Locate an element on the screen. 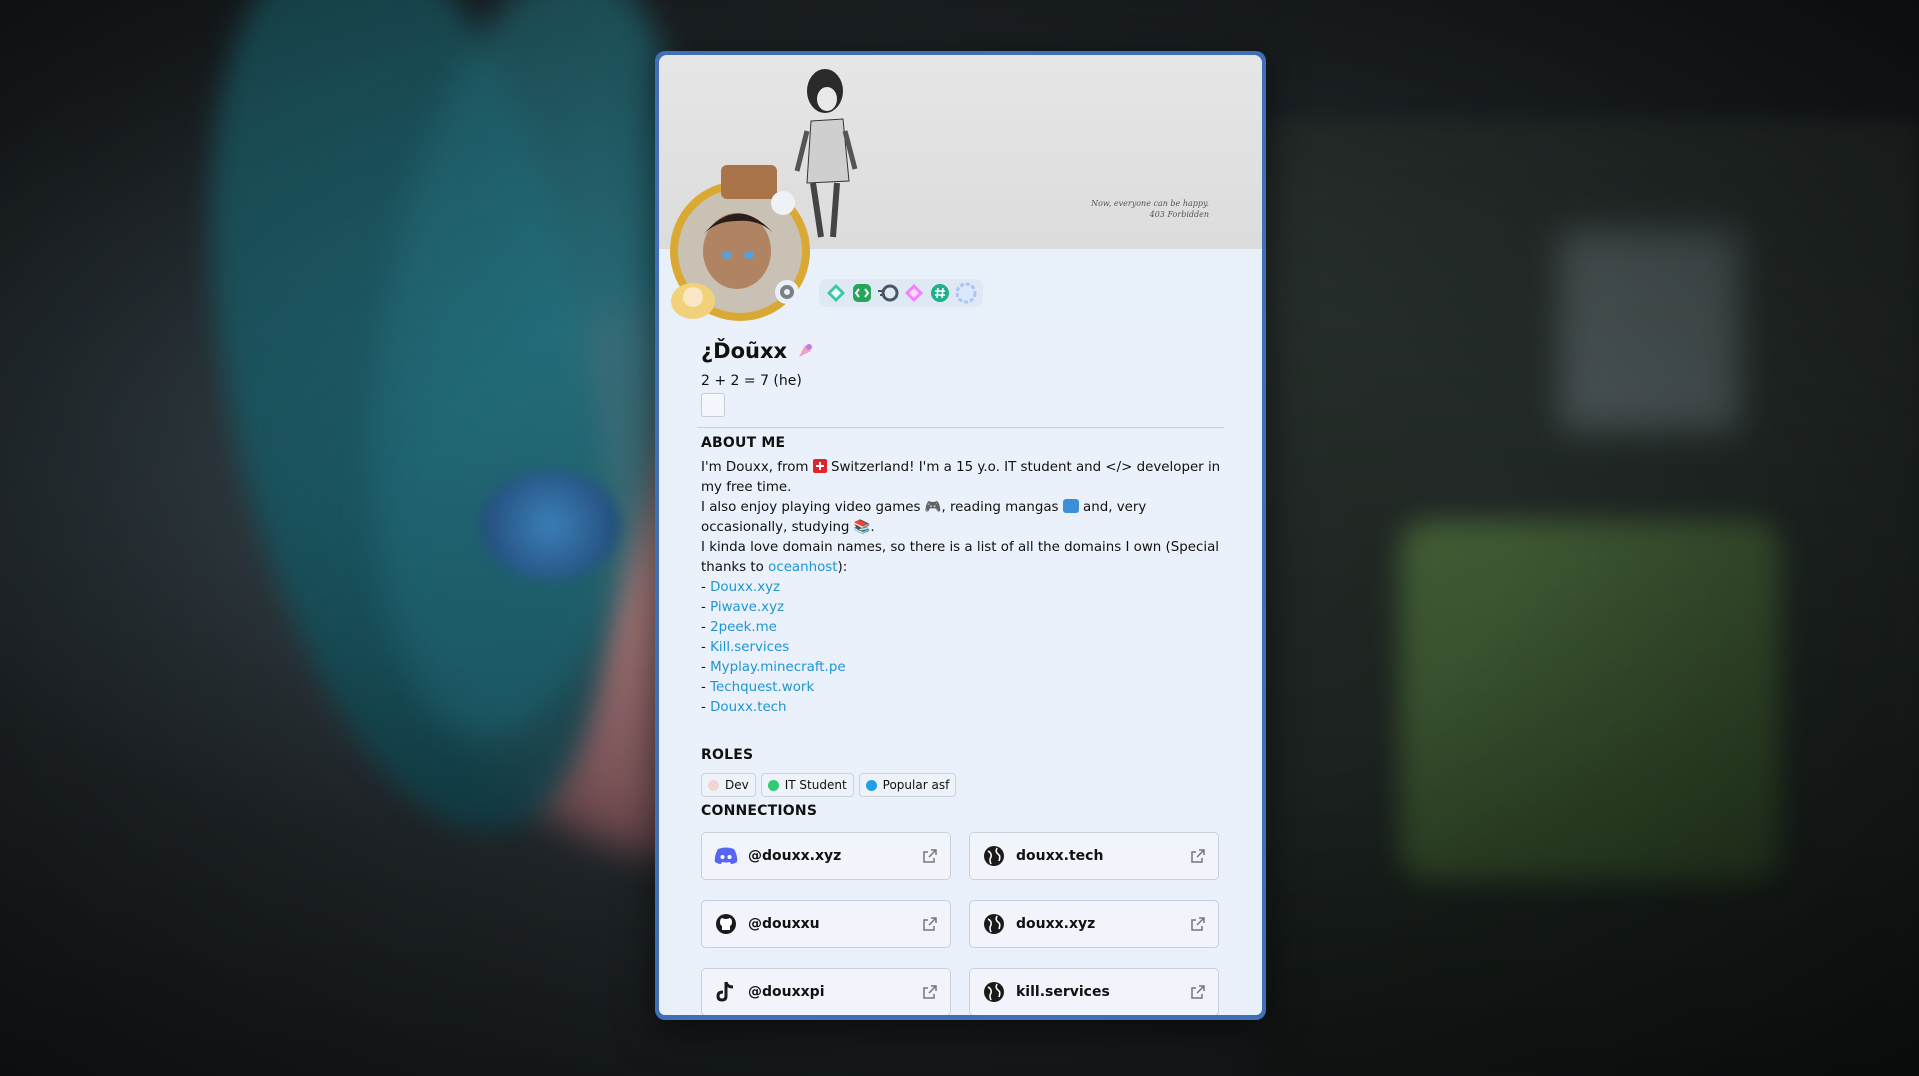  manga-icon is located at coordinates (1070, 506).